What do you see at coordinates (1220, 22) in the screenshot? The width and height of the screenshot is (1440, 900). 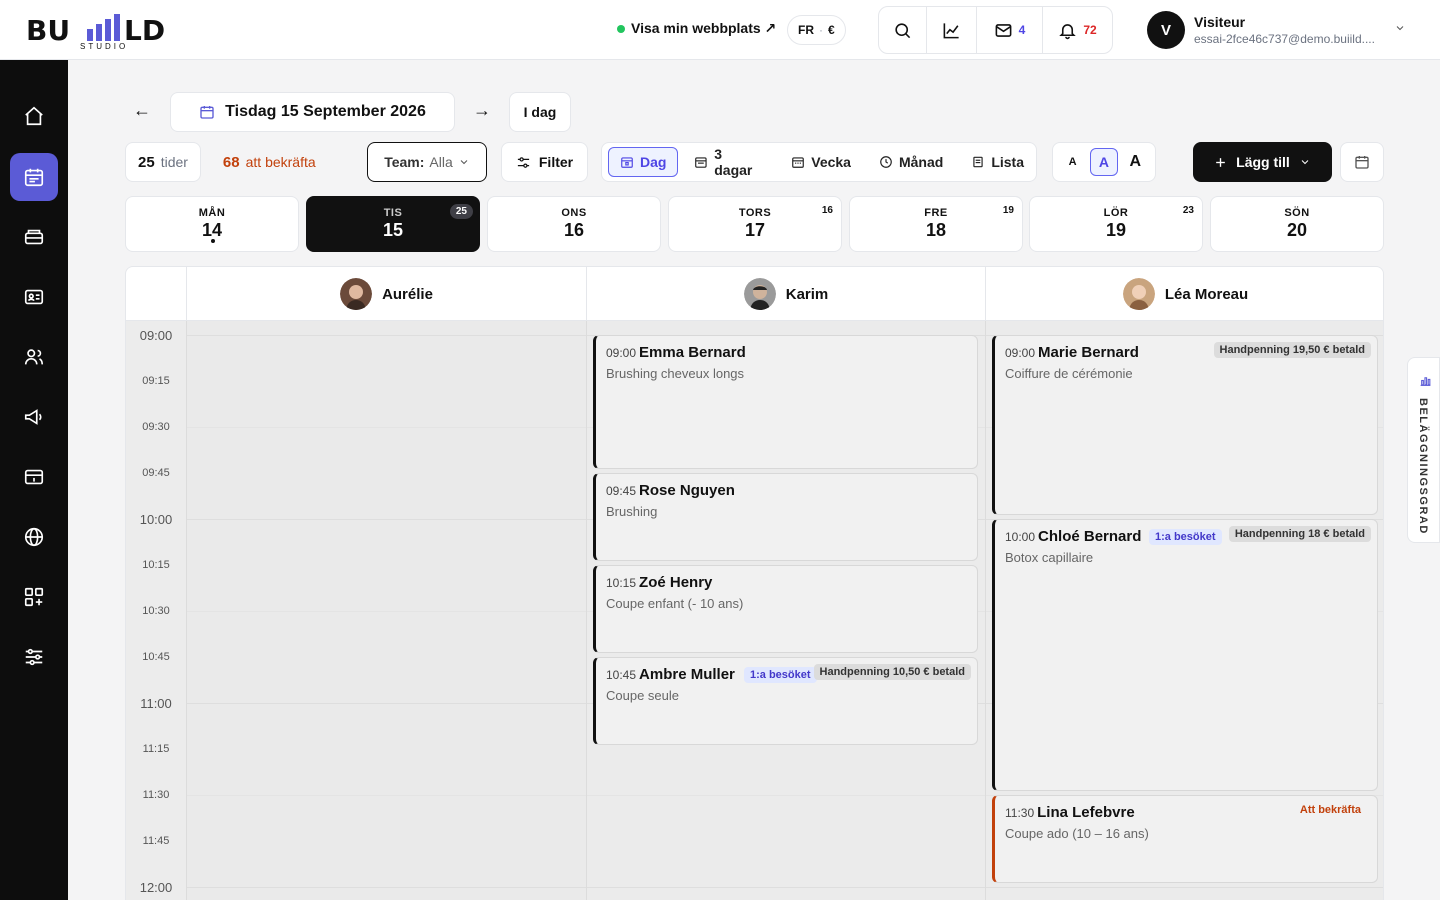 I see `user-name: Visiteur` at bounding box center [1220, 22].